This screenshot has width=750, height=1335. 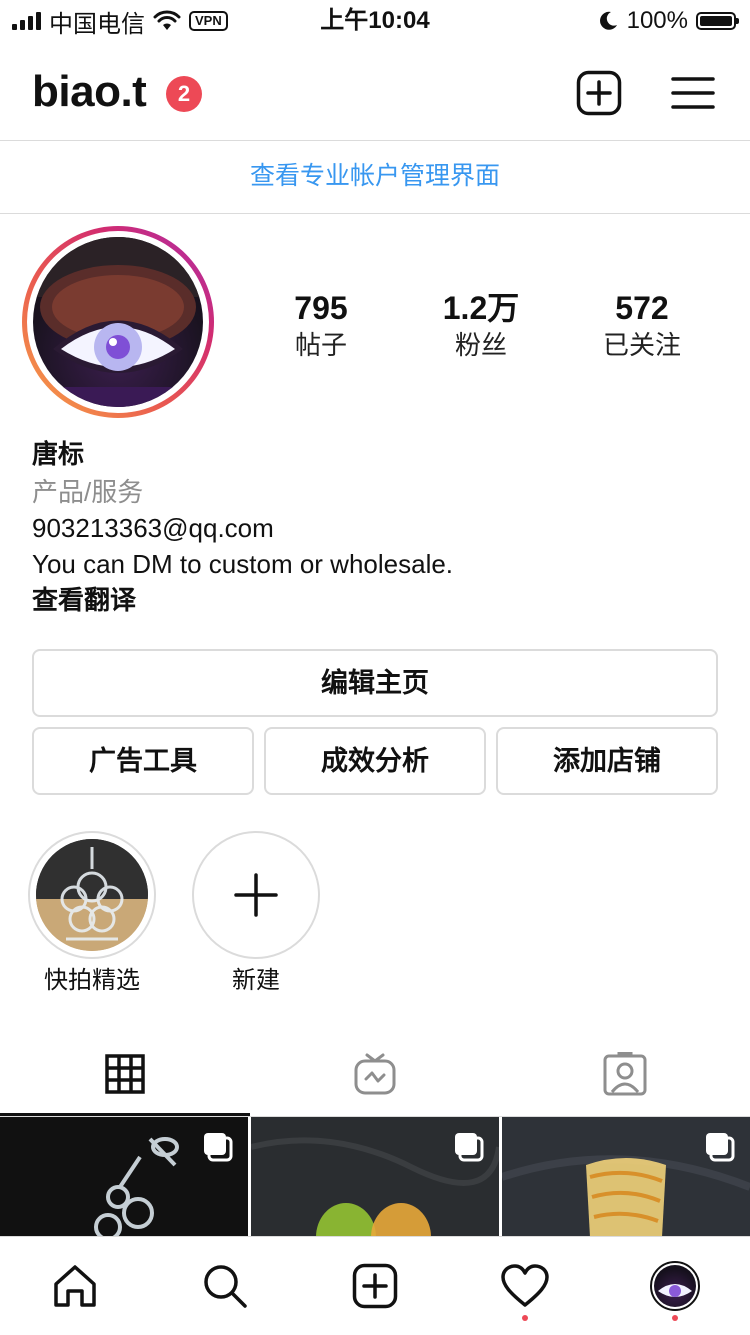 I want to click on nav-create, so click(x=375, y=1286).